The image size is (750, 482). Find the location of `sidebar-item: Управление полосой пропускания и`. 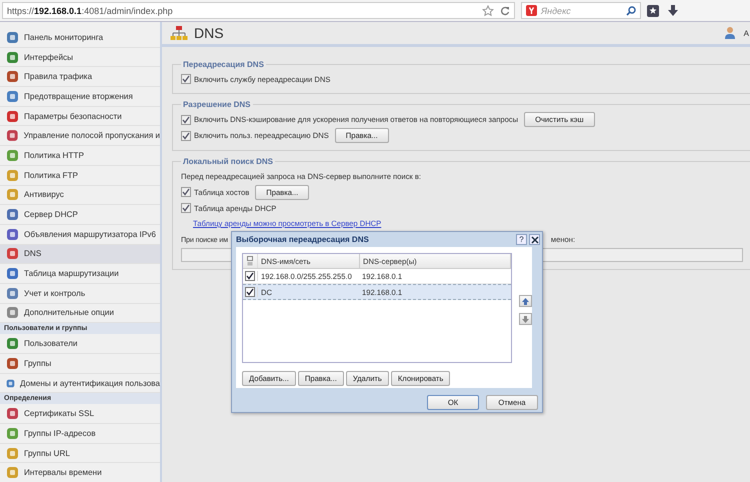

sidebar-item: Управление полосой пропускания и is located at coordinates (80, 136).